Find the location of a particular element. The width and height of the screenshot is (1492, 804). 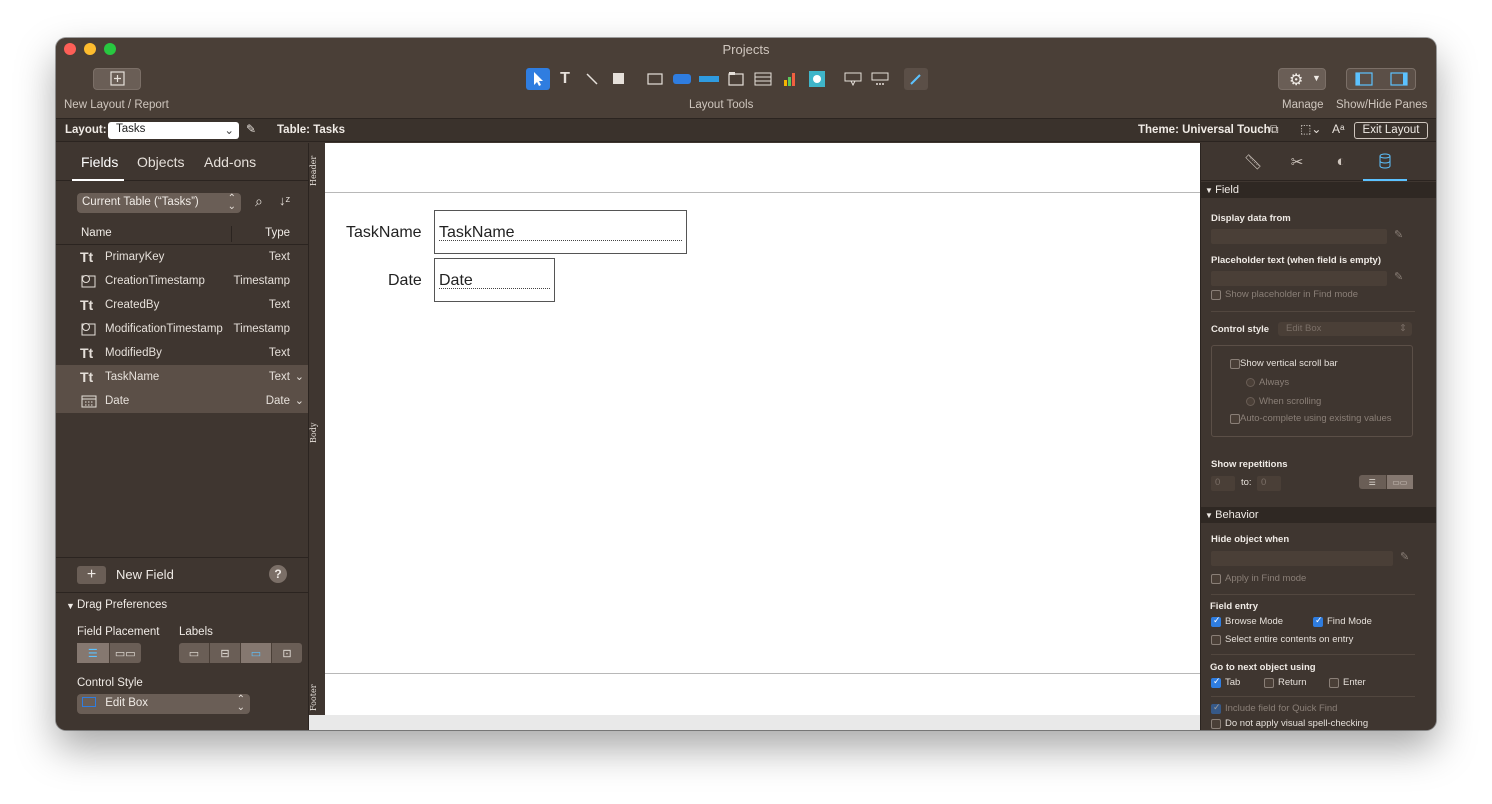

taskname-field-label: TaskName is located at coordinates (384, 233).